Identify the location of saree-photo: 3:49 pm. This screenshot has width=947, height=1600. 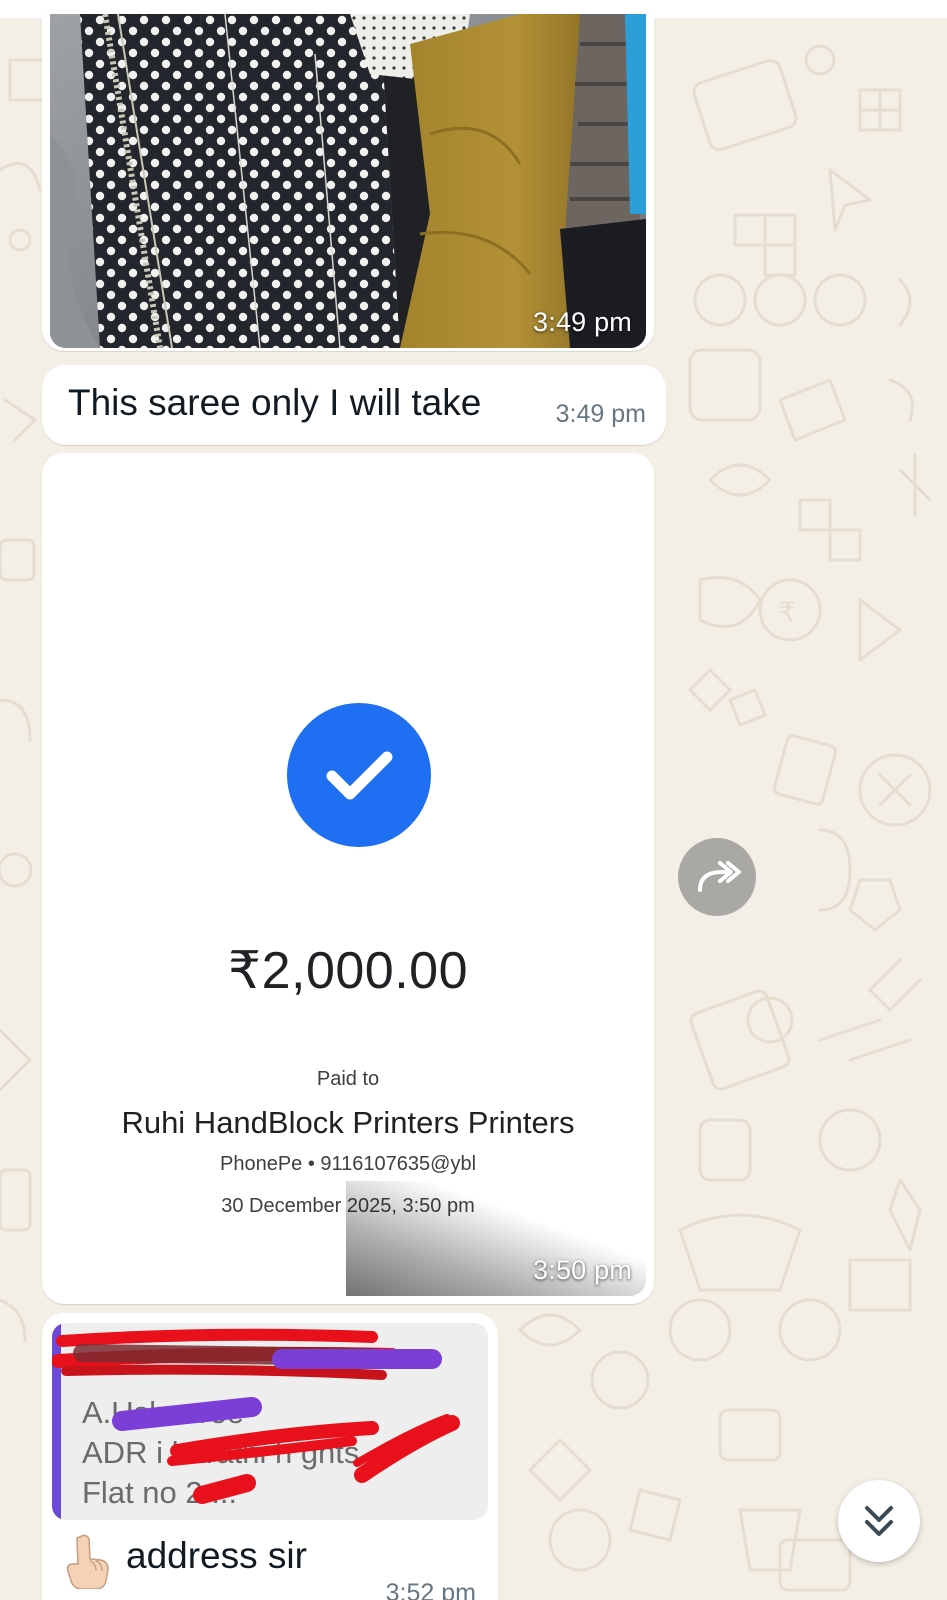
(348, 181).